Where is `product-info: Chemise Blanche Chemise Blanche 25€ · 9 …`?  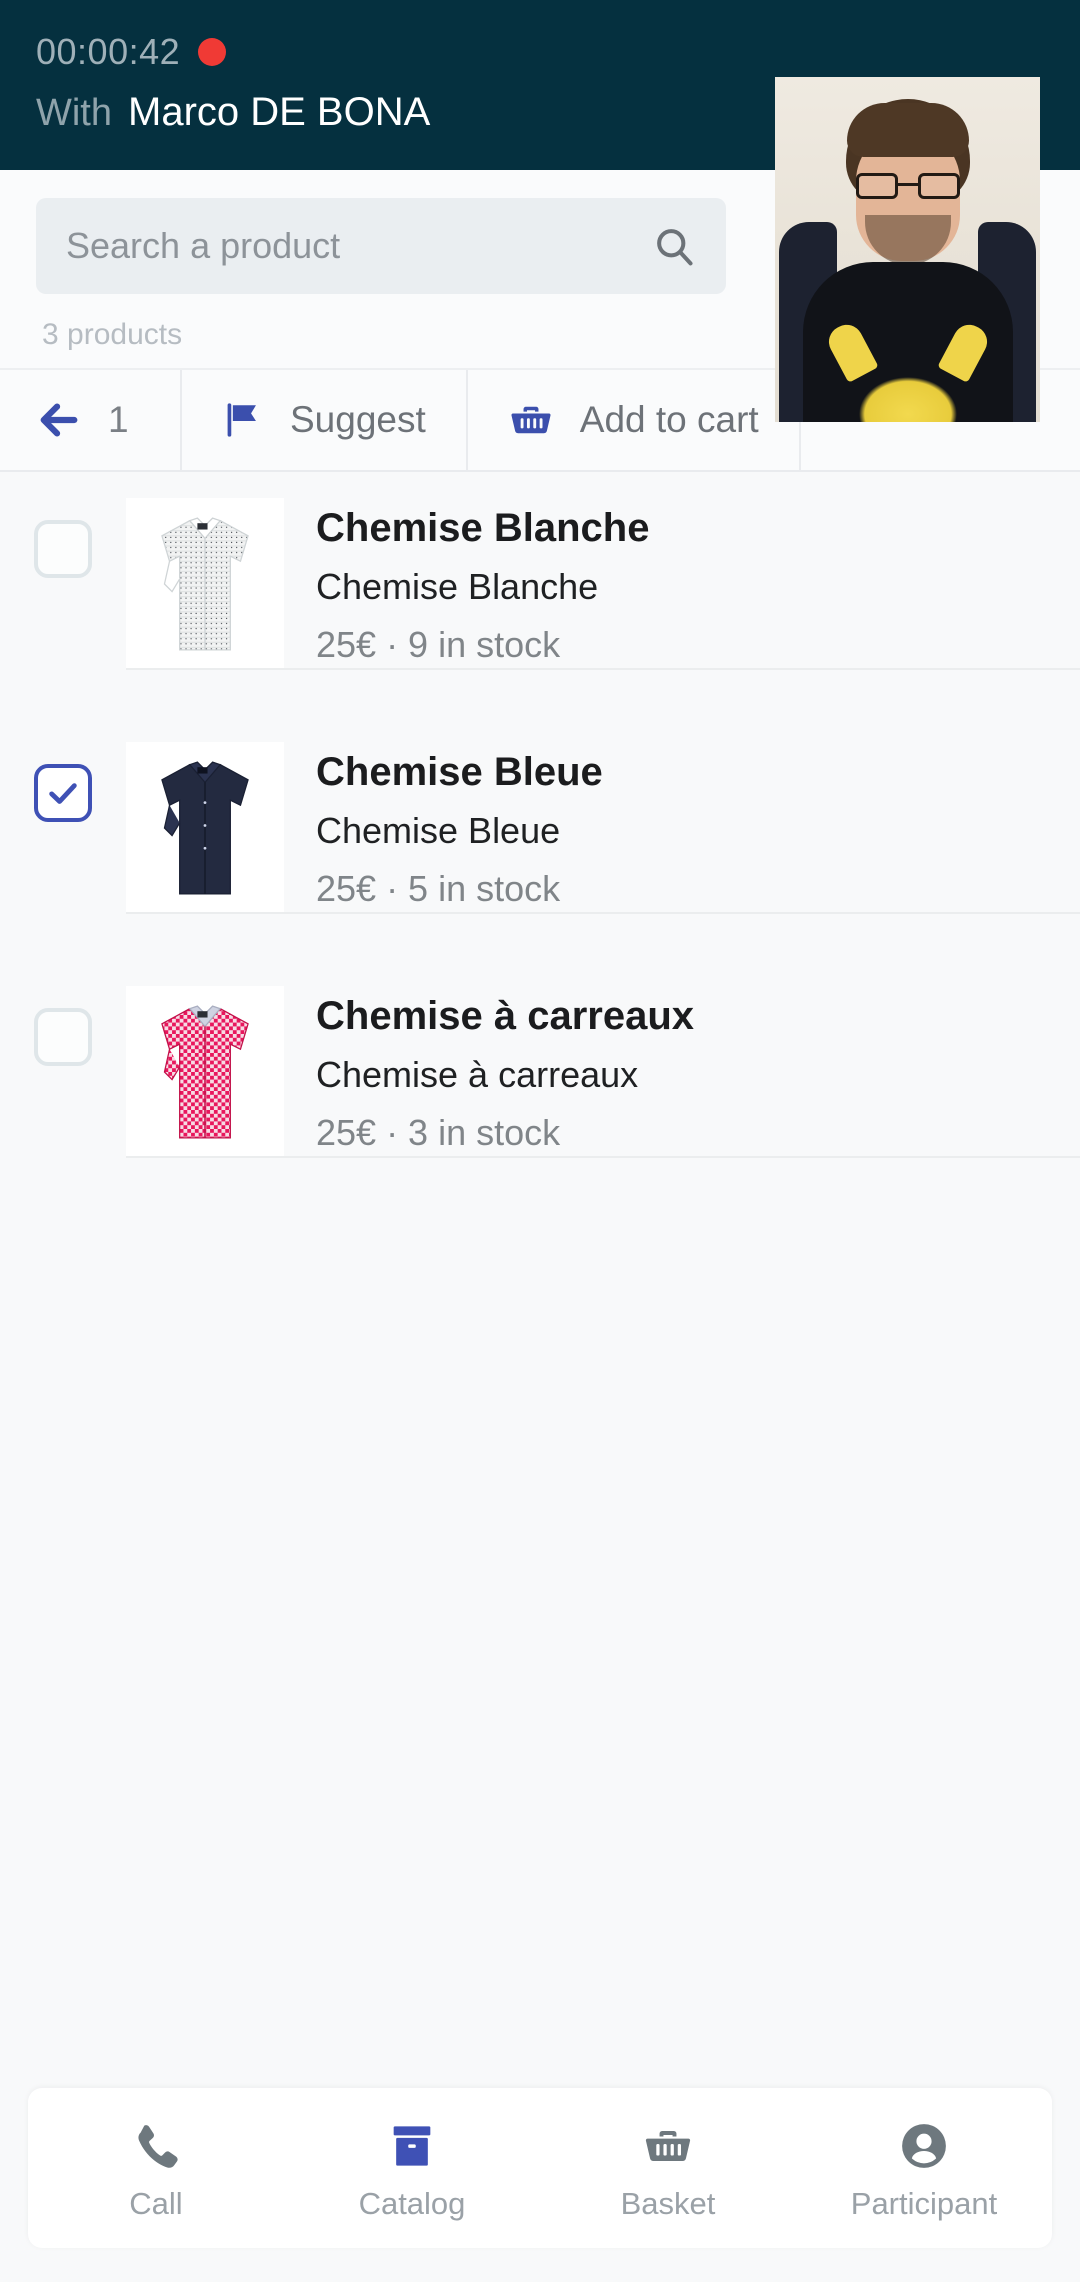
product-info: Chemise Blanche Chemise Blanche 25€ · 9 … is located at coordinates (466, 582).